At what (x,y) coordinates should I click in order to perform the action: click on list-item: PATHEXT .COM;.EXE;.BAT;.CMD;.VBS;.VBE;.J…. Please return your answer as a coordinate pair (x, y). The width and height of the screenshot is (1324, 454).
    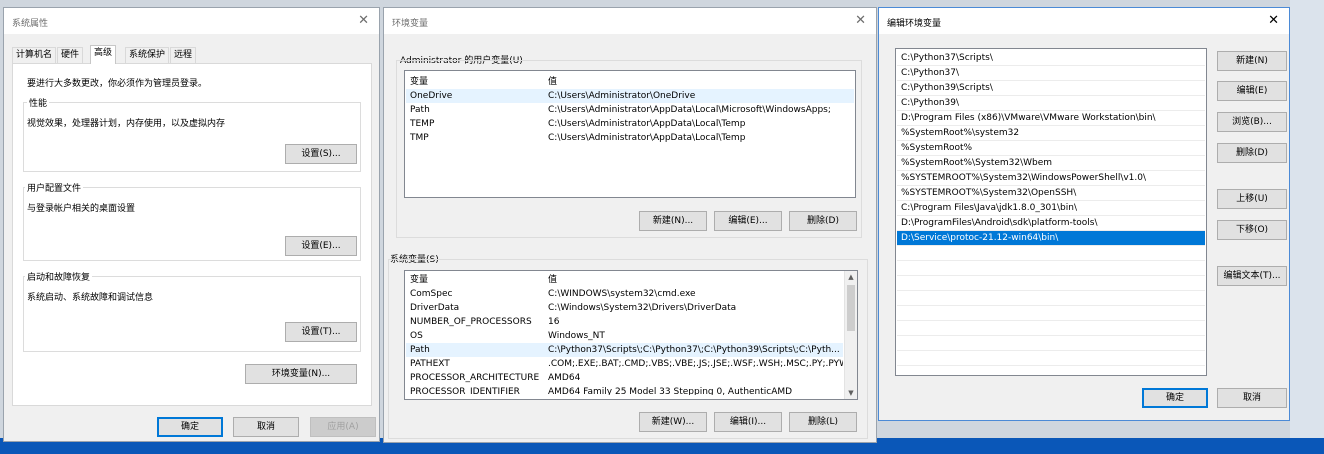
    Looking at the image, I should click on (624, 364).